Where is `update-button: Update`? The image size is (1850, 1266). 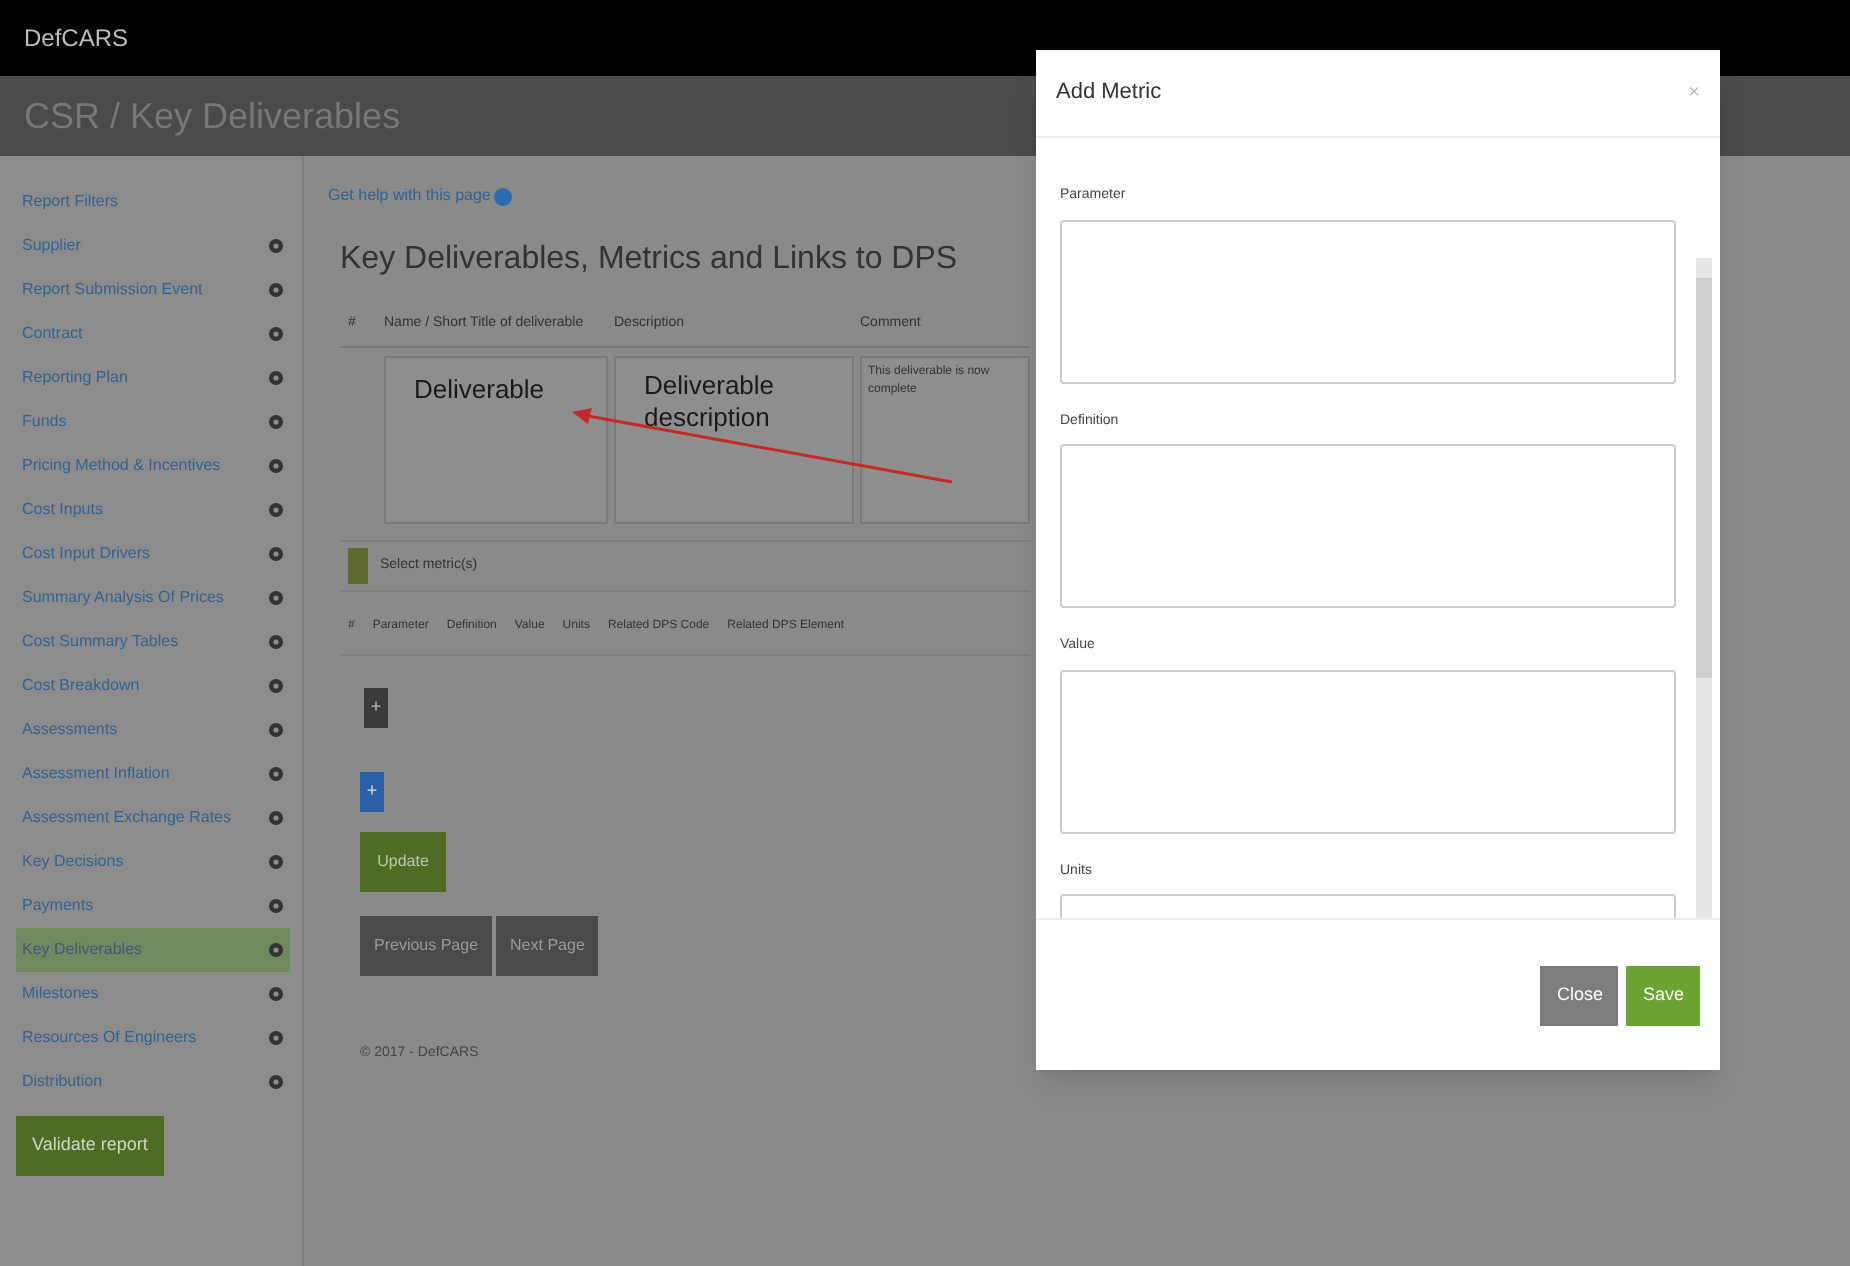 update-button: Update is located at coordinates (403, 862).